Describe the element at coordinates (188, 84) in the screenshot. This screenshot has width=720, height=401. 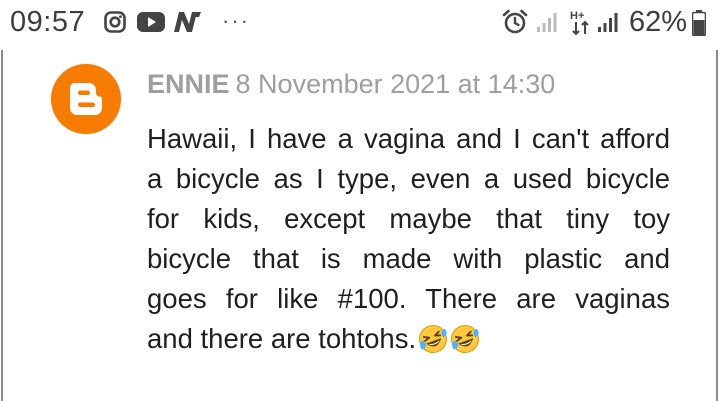
I see `comment-author: ENNIE` at that location.